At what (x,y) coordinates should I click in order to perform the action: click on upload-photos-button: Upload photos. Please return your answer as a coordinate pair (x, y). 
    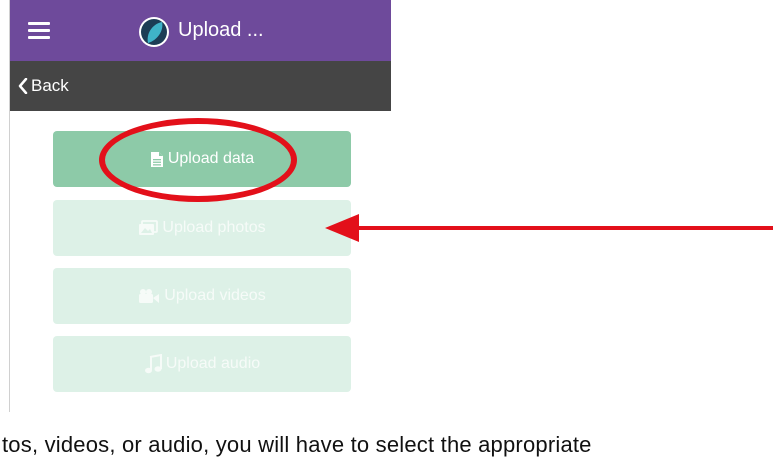
    Looking at the image, I should click on (202, 228).